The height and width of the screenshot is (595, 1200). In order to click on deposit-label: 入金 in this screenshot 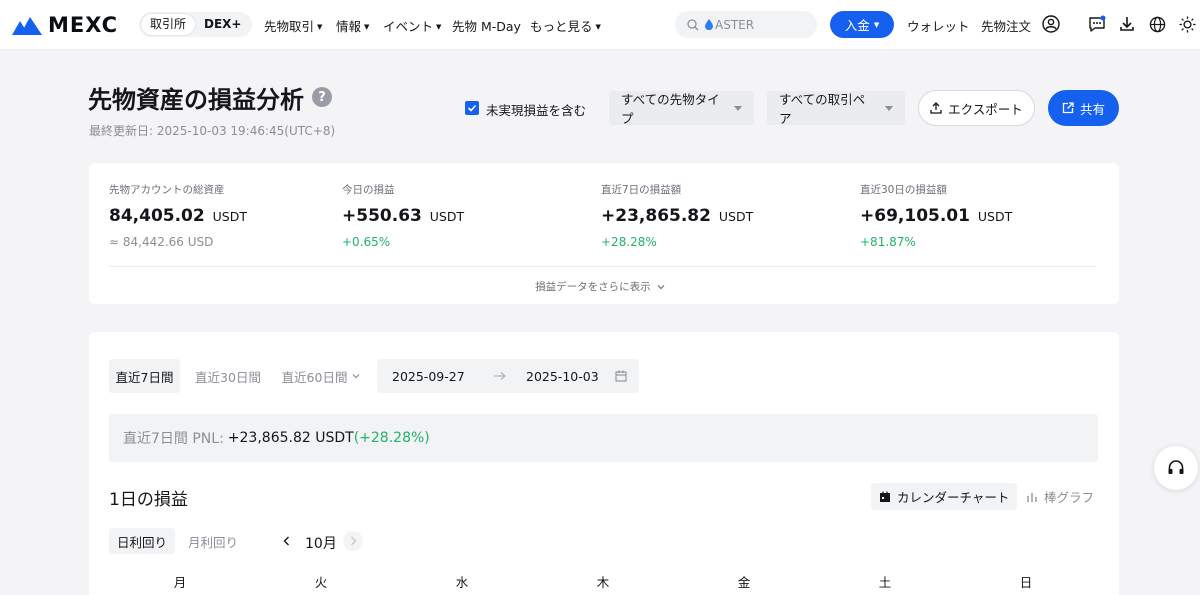, I will do `click(857, 25)`.